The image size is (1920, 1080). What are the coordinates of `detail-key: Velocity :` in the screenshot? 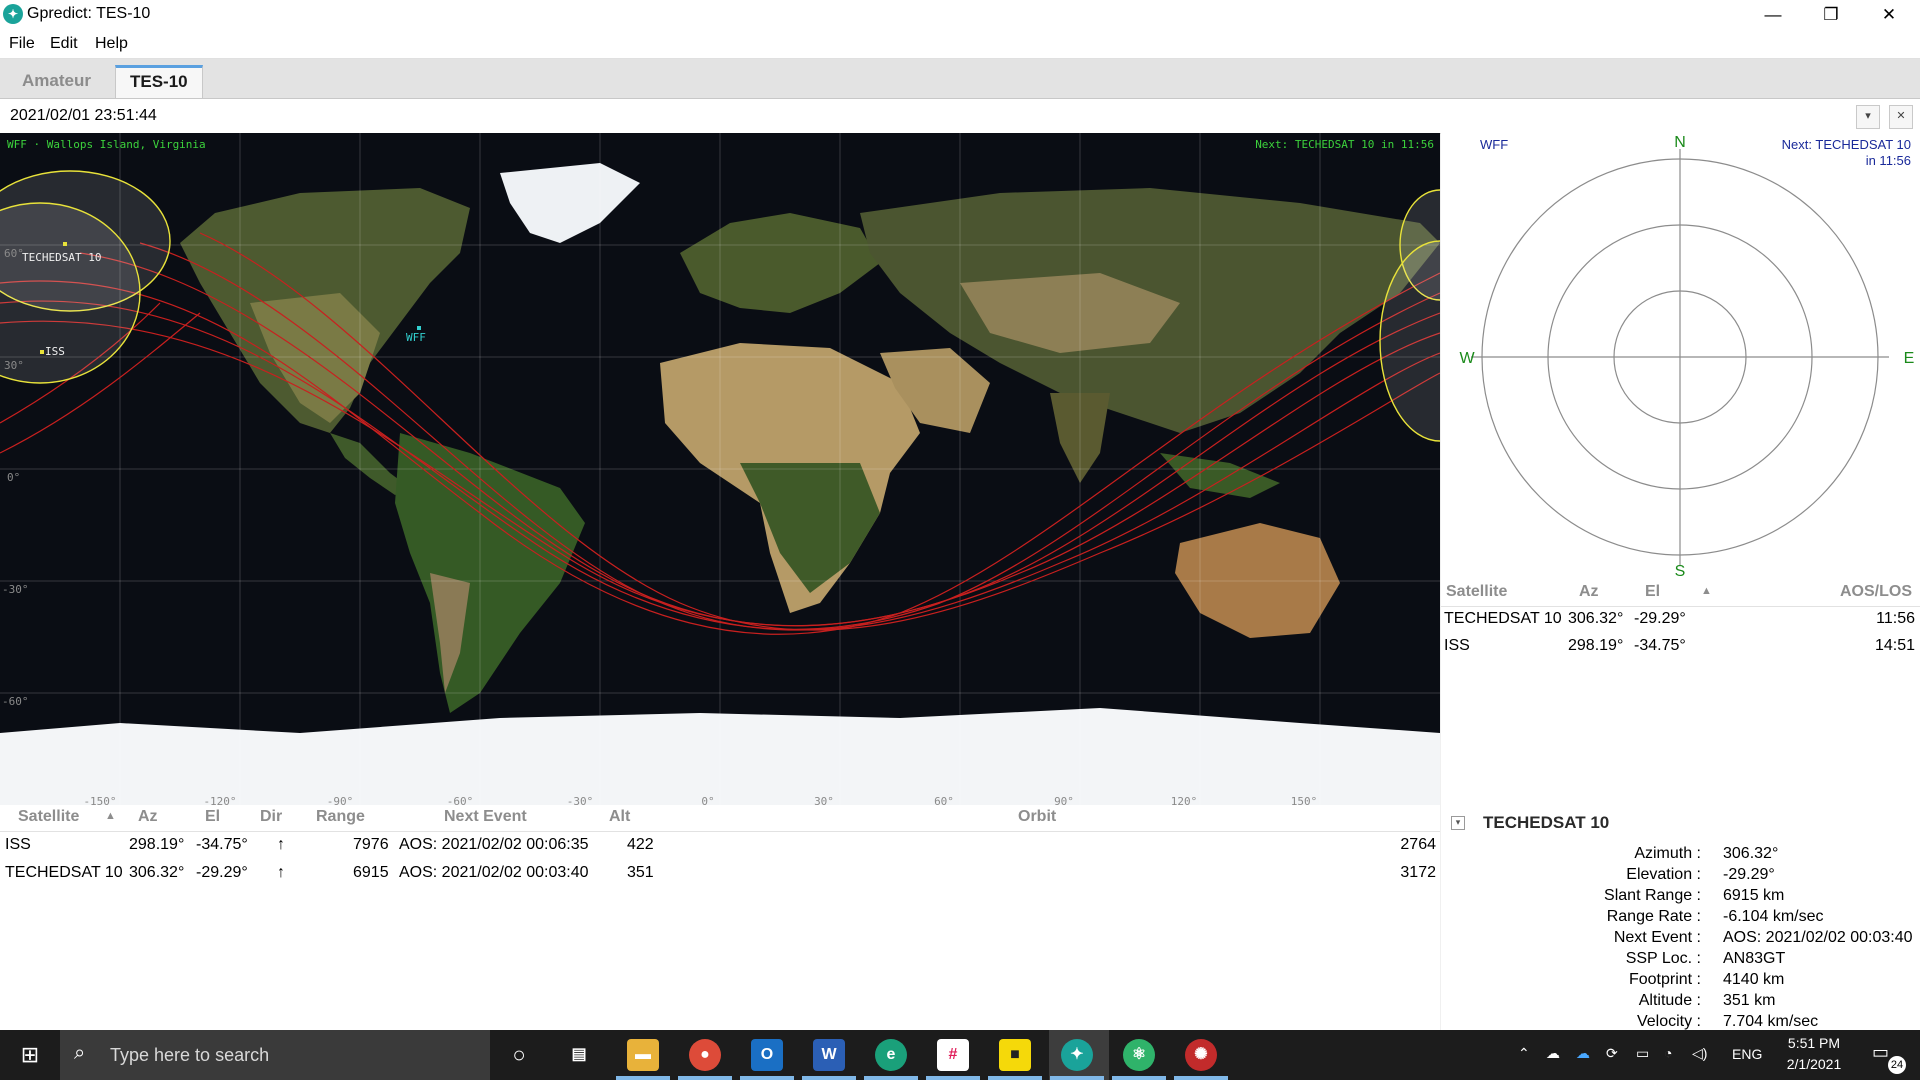 It's located at (1668, 1021).